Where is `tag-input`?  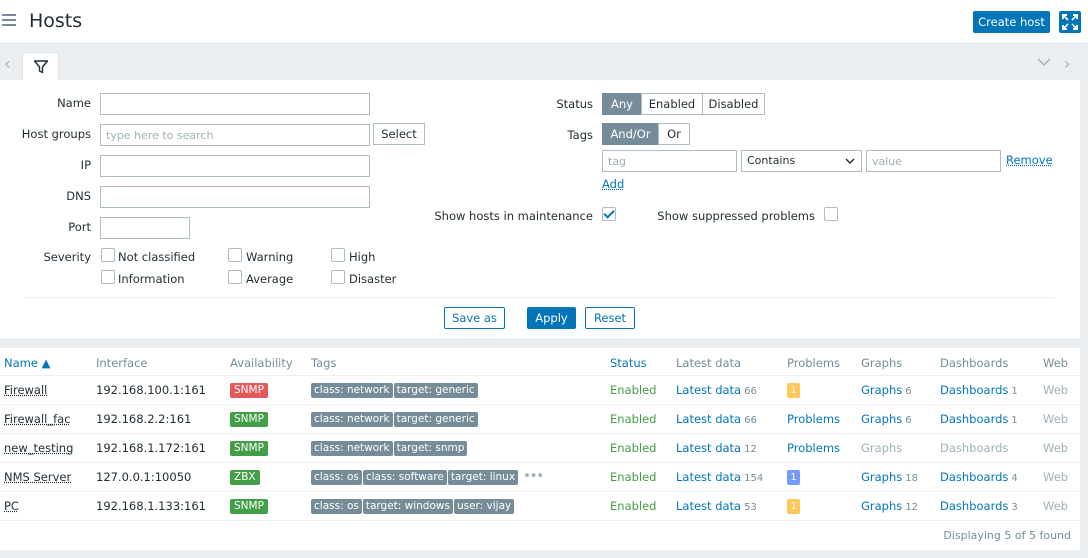 tag-input is located at coordinates (669, 161).